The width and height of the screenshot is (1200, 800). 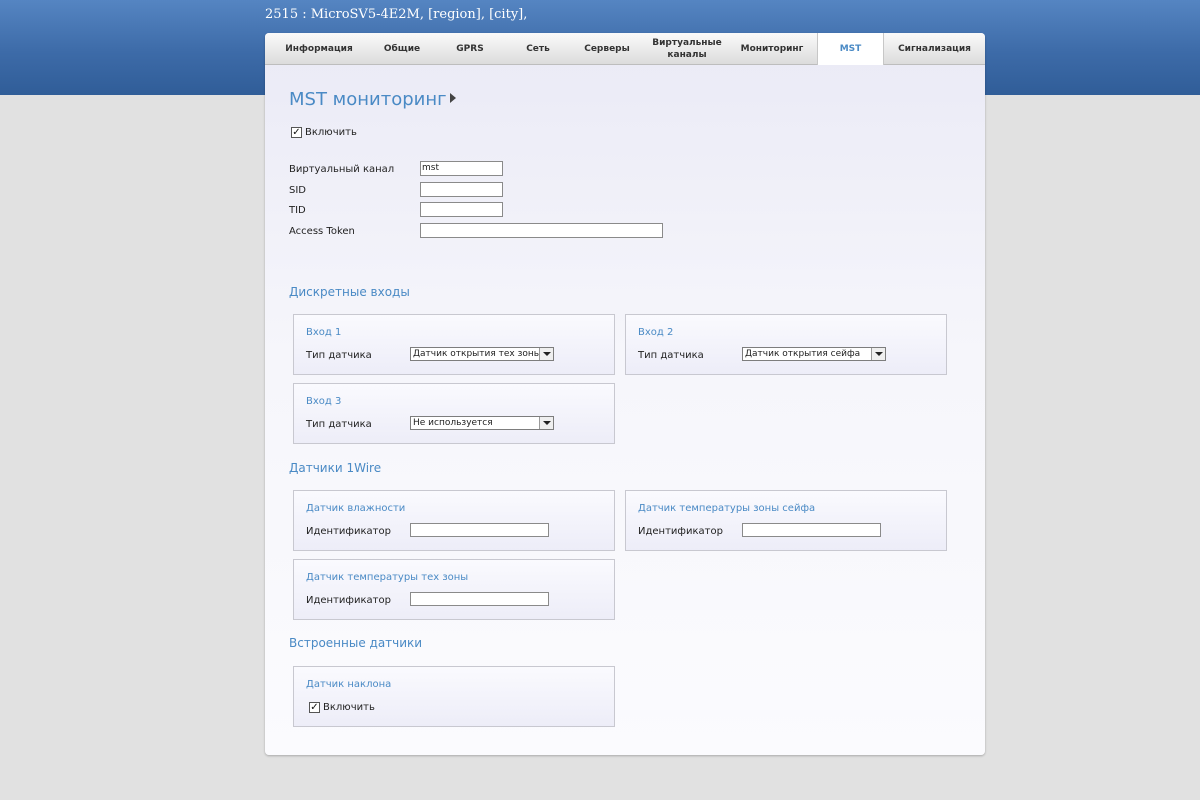 I want to click on input-1-title: Вход 1, so click(x=324, y=332).